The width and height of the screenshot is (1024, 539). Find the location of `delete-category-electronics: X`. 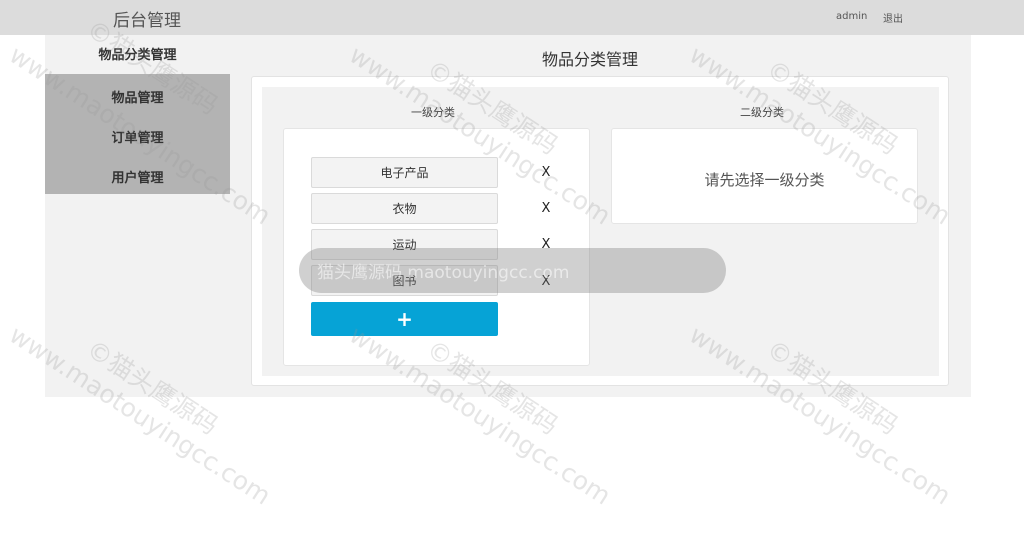

delete-category-electronics: X is located at coordinates (546, 172).